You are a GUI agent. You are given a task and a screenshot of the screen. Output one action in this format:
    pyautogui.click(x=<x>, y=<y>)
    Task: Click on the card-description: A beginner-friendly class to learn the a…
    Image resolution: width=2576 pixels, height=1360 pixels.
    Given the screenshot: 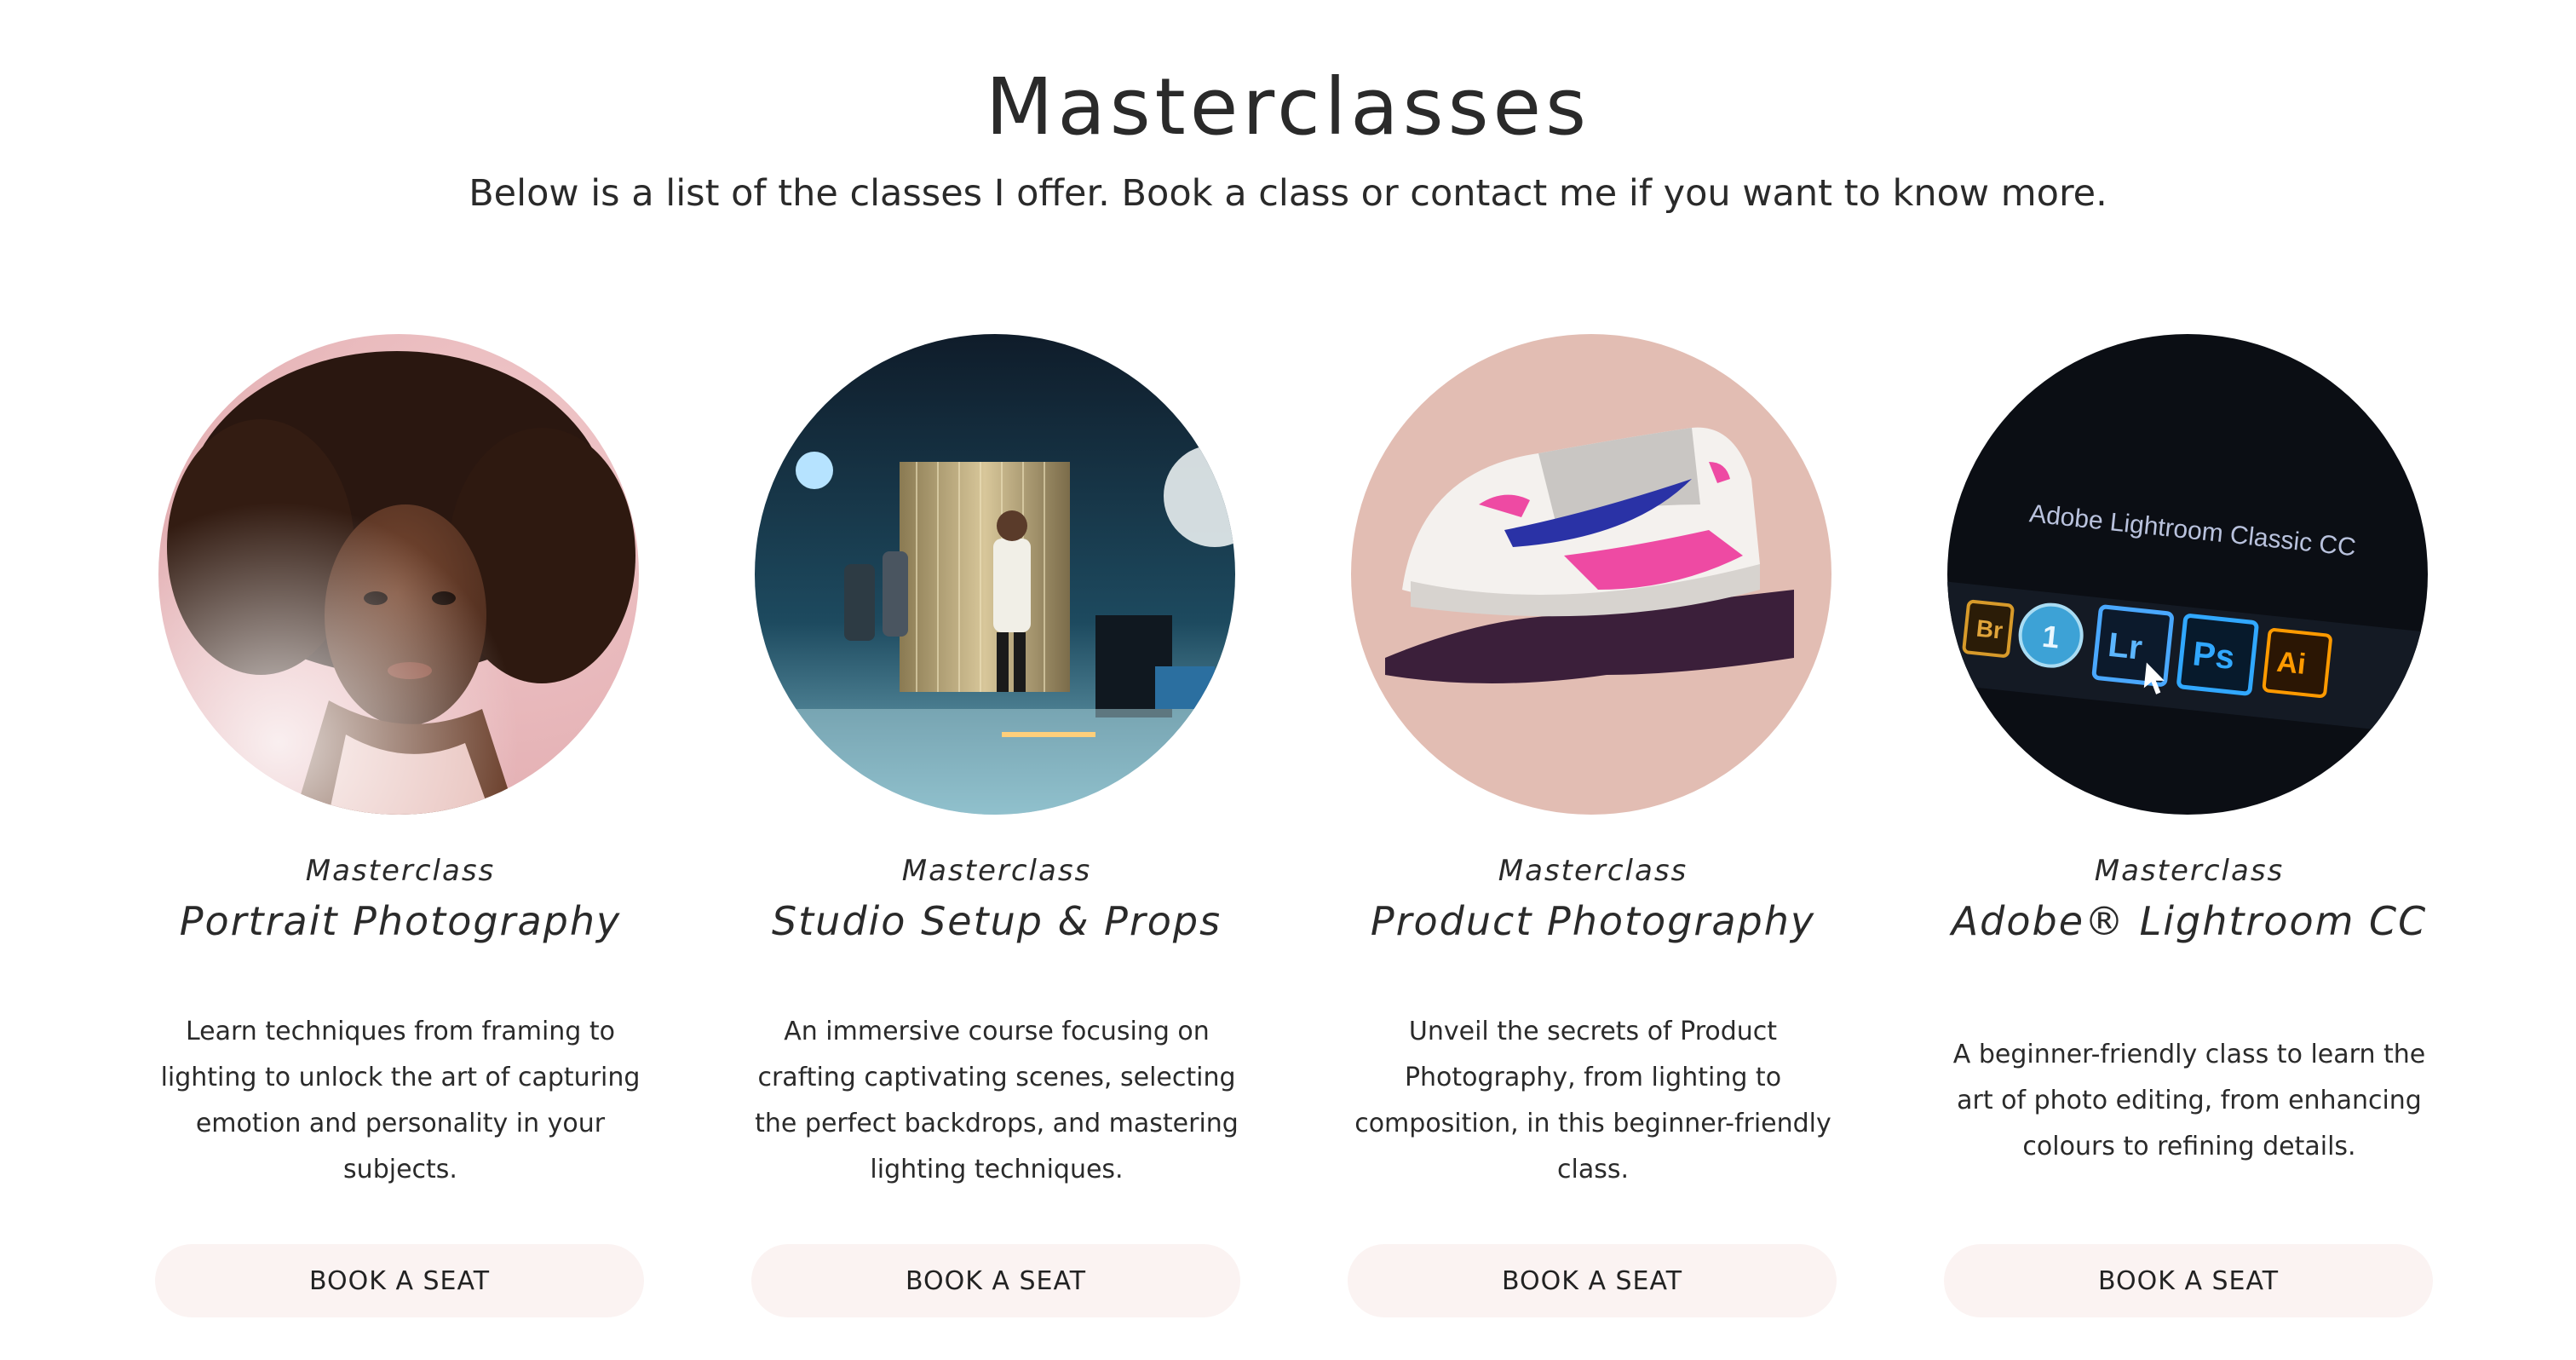 What is the action you would take?
    pyautogui.click(x=2189, y=1100)
    